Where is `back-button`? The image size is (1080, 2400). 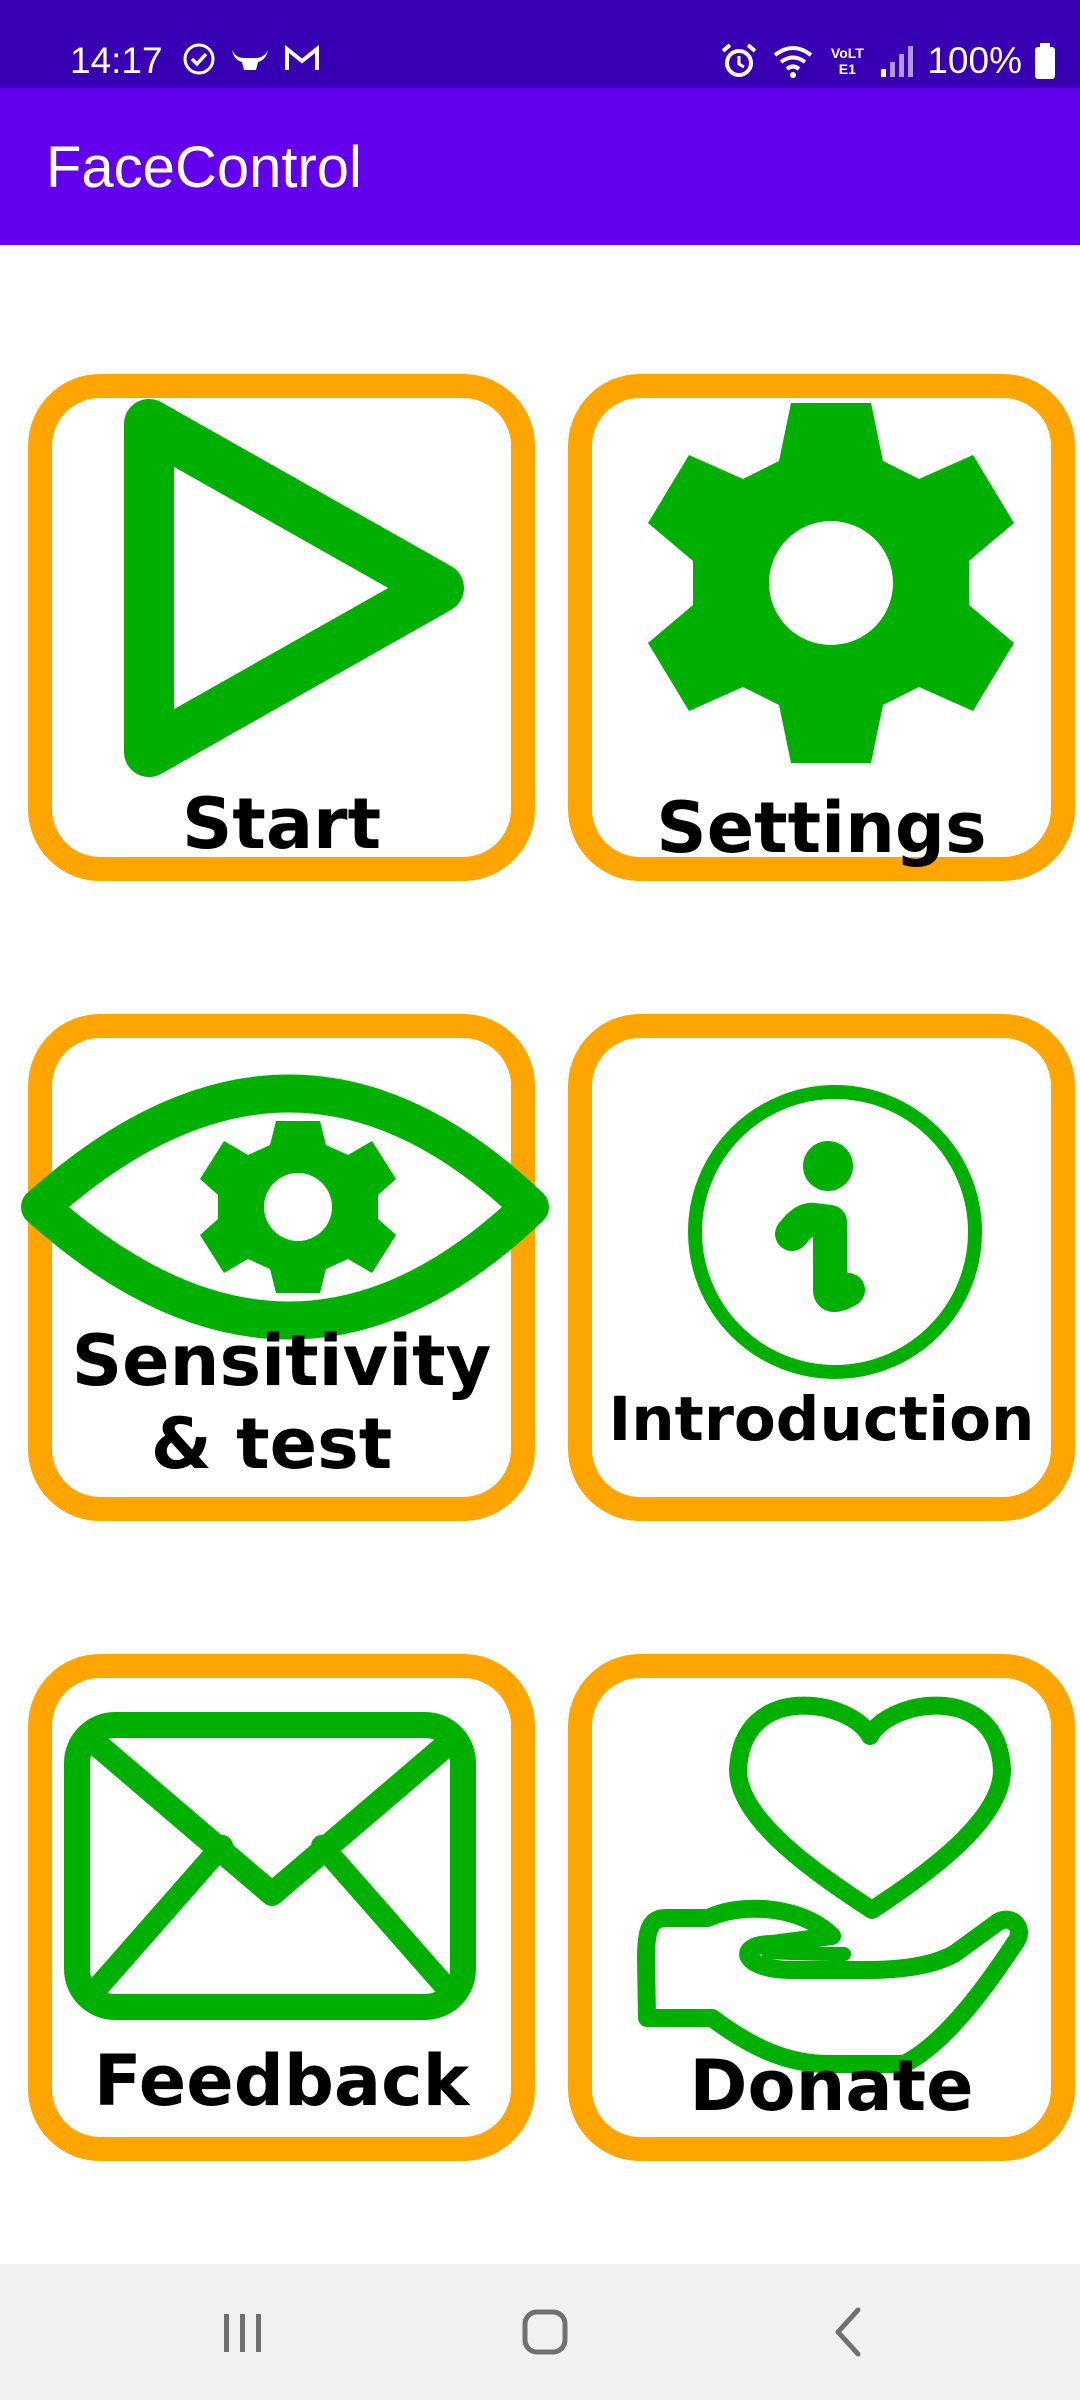 back-button is located at coordinates (848, 2332).